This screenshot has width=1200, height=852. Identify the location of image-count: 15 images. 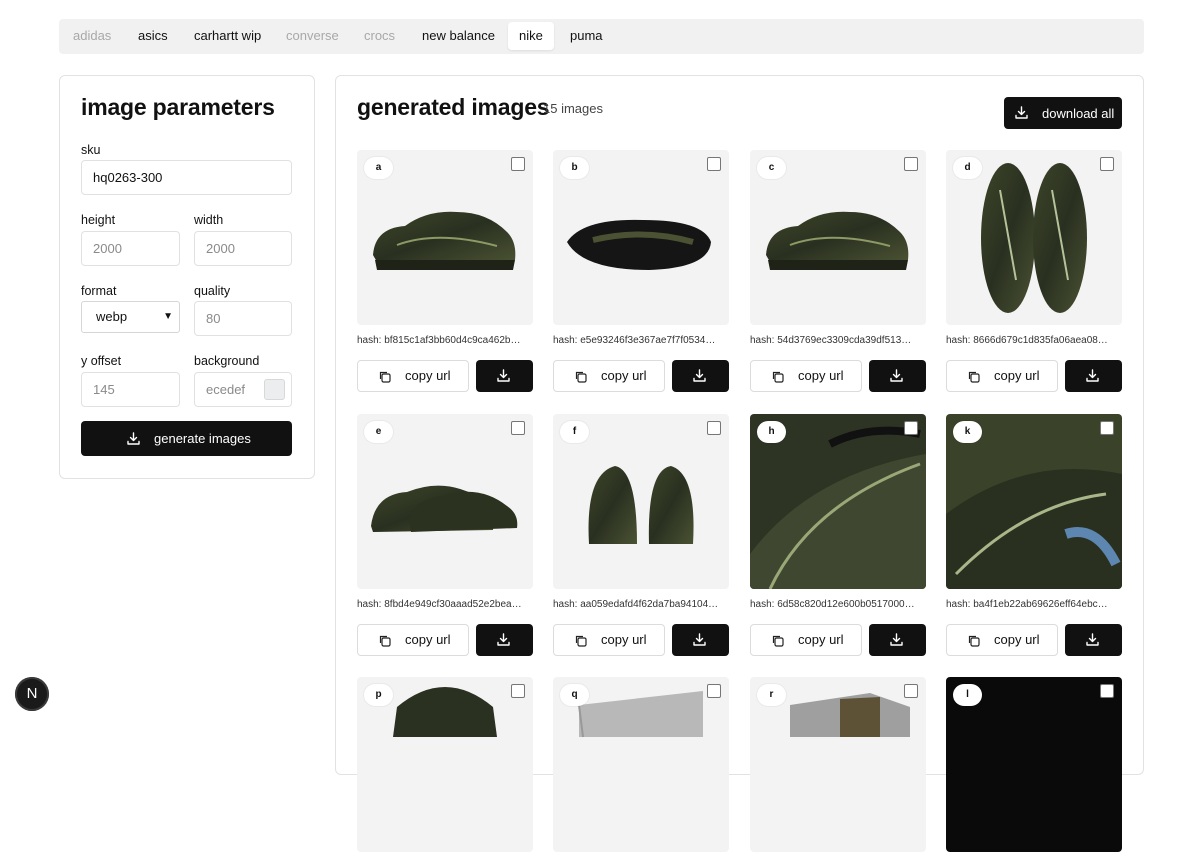
(573, 108).